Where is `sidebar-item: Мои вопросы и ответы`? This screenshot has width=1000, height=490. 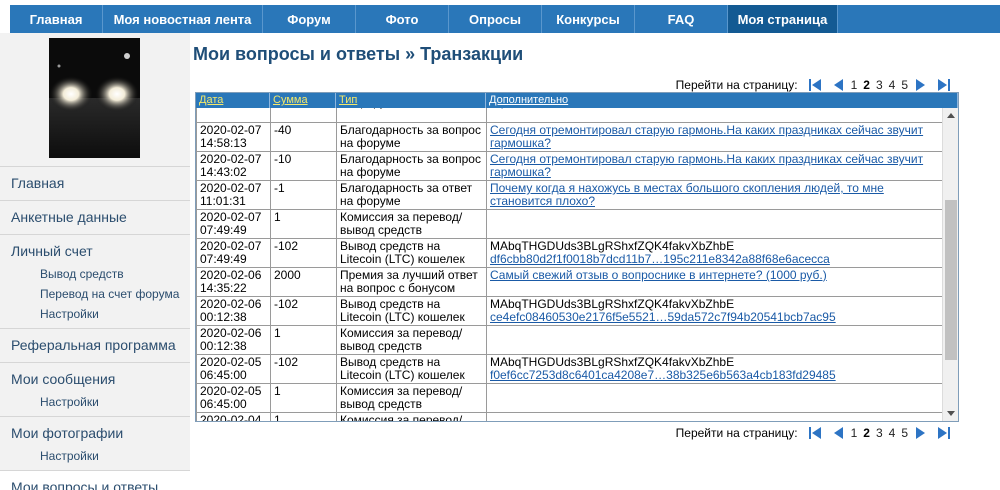
sidebar-item: Мои вопросы и ответы is located at coordinates (95, 483).